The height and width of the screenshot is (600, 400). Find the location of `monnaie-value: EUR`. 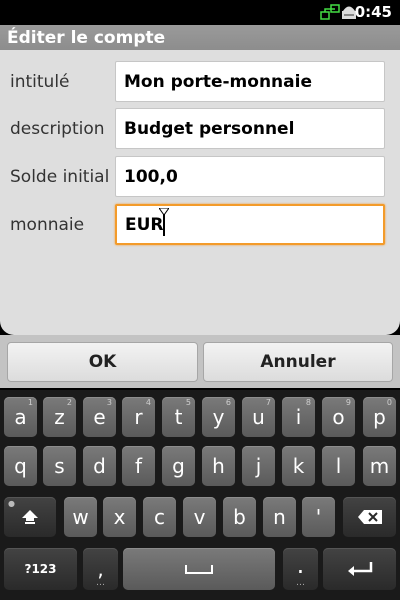

monnaie-value: EUR is located at coordinates (144, 225).